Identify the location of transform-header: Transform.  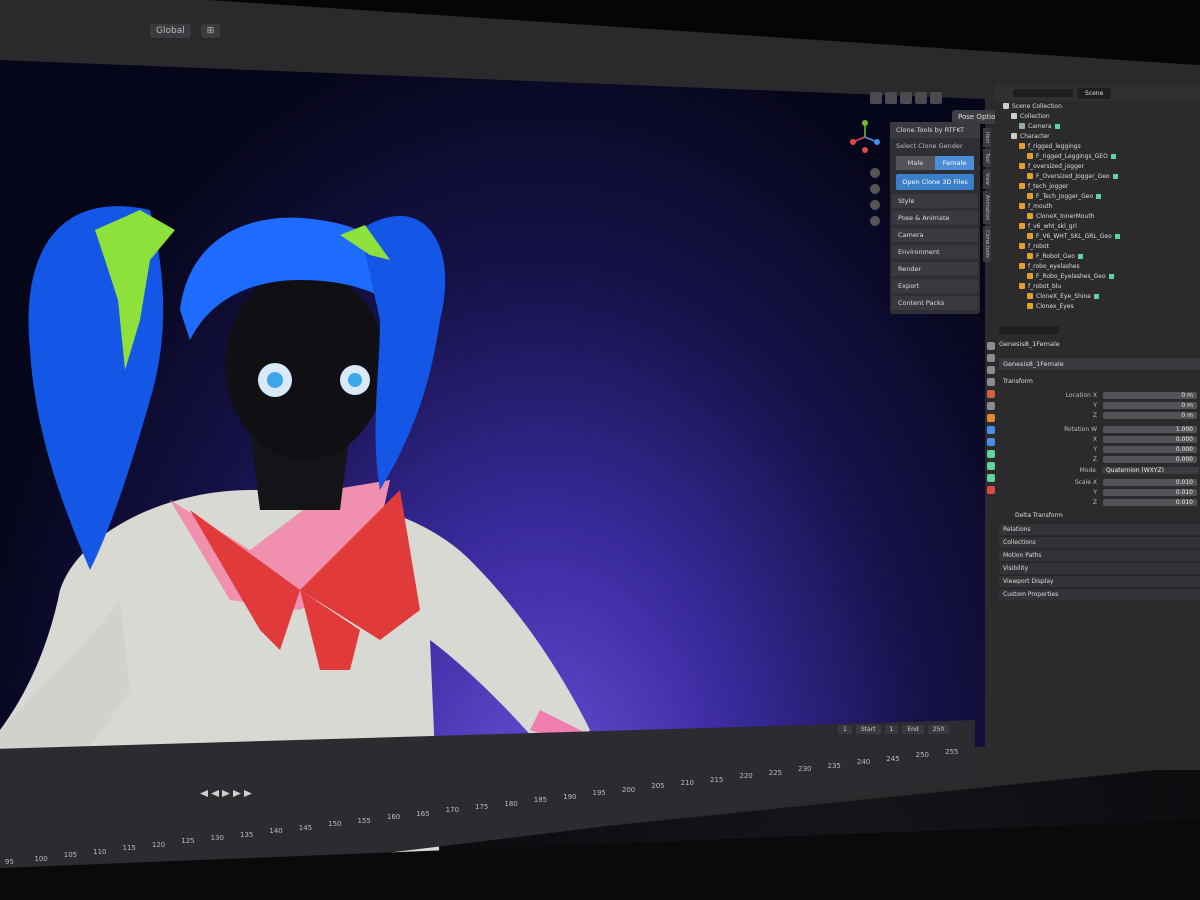
(1099, 381).